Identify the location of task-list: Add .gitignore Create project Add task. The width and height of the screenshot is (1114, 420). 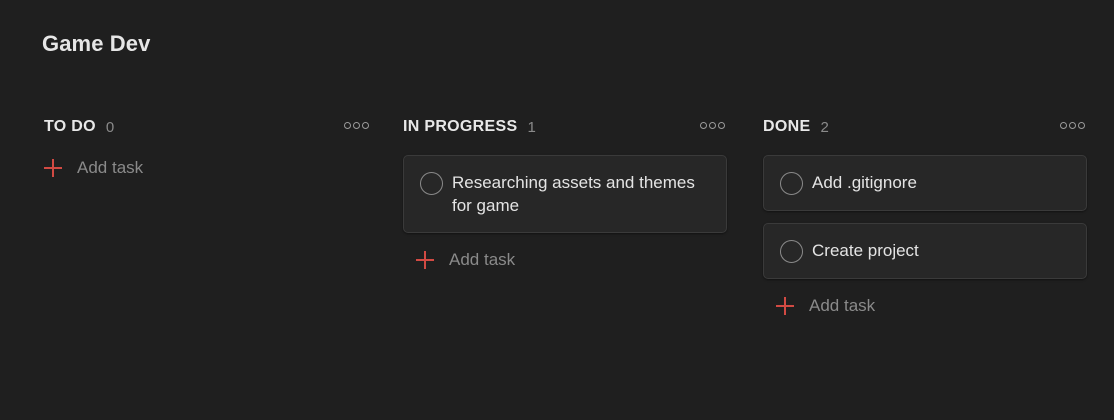
(925, 238).